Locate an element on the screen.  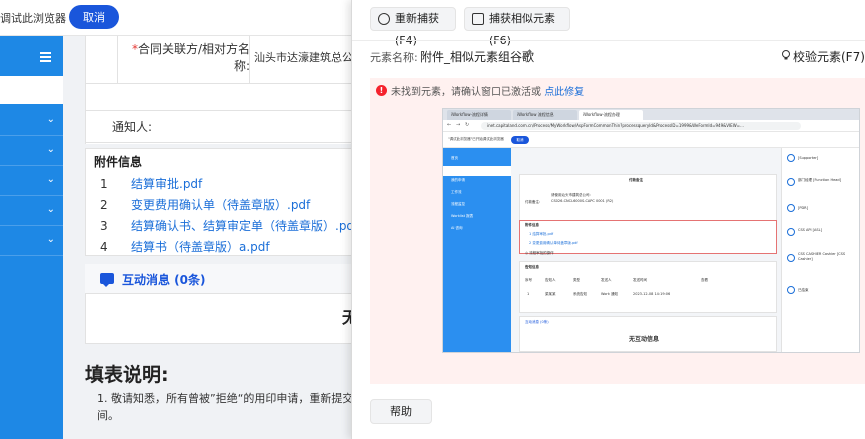
fix-link: 点此修复 is located at coordinates (564, 92).